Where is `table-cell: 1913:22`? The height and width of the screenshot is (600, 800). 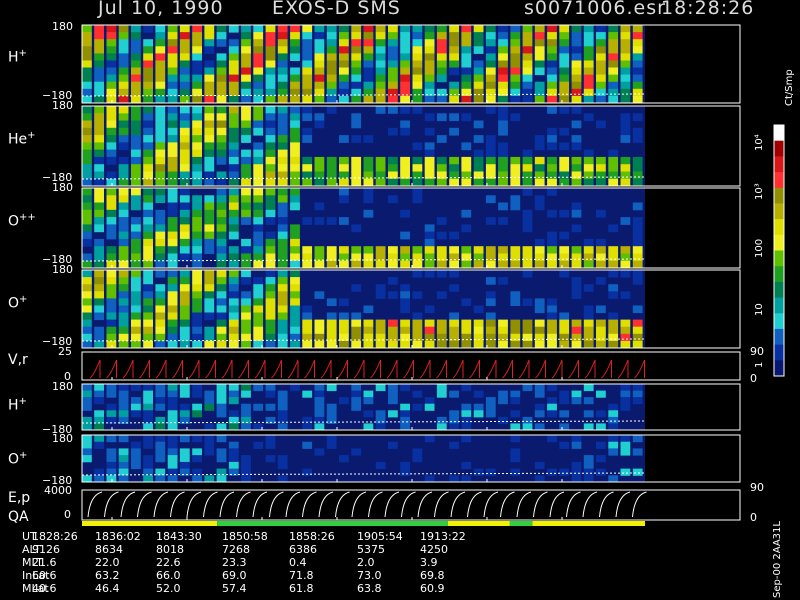 table-cell: 1913:22 is located at coordinates (443, 536).